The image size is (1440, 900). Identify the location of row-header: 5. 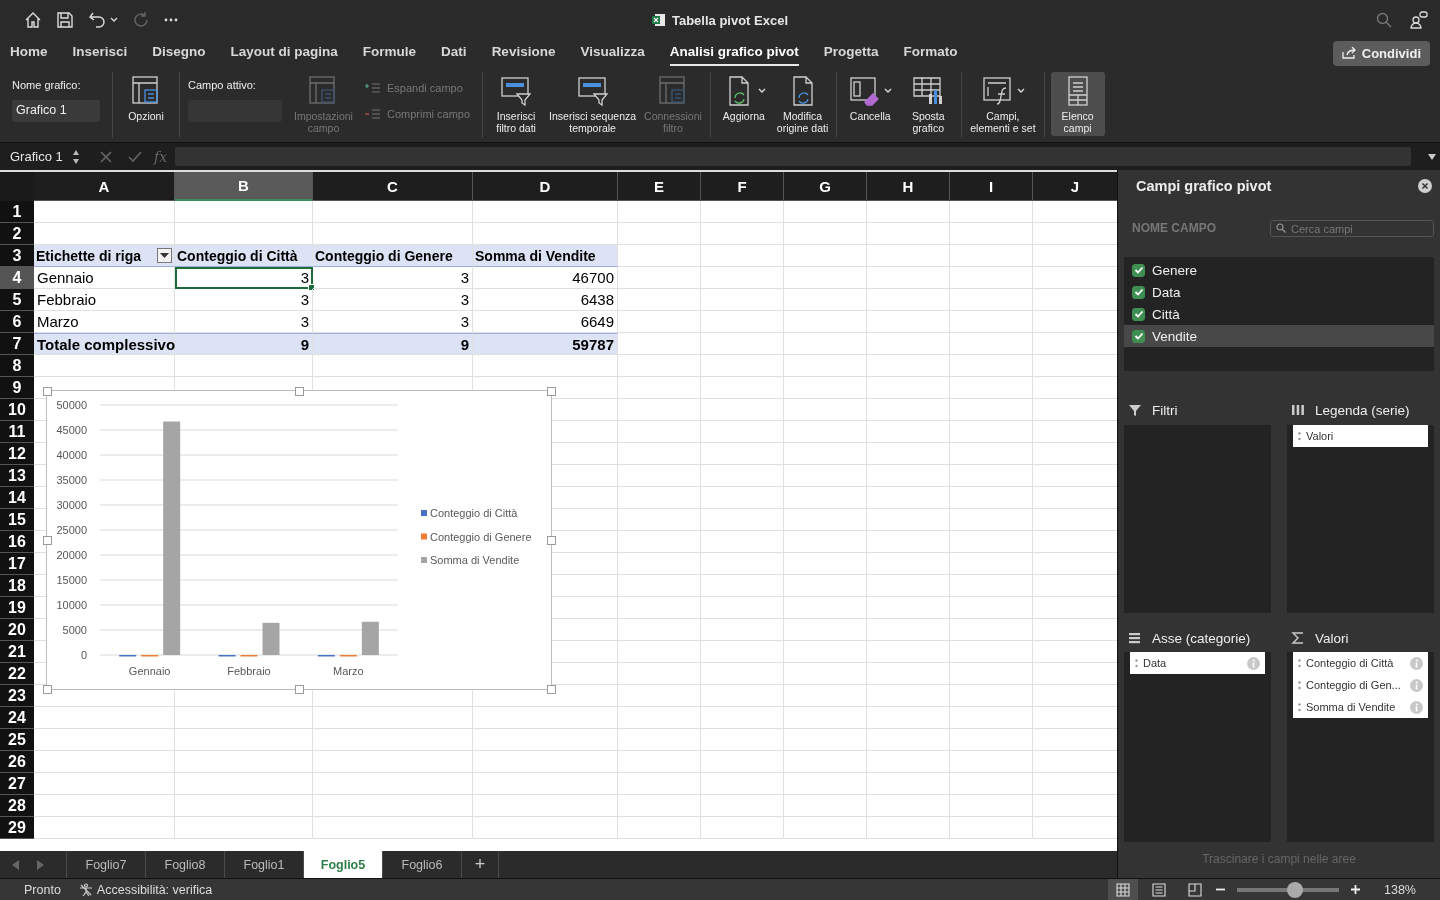
(17, 300).